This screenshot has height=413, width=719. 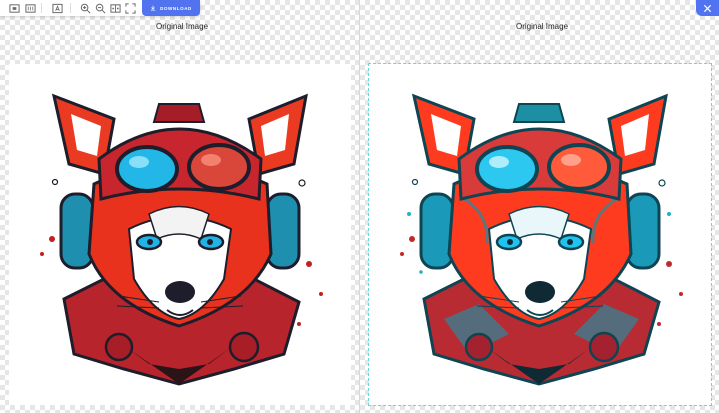 I want to click on download-button: DOWNLOAD, so click(x=171, y=8).